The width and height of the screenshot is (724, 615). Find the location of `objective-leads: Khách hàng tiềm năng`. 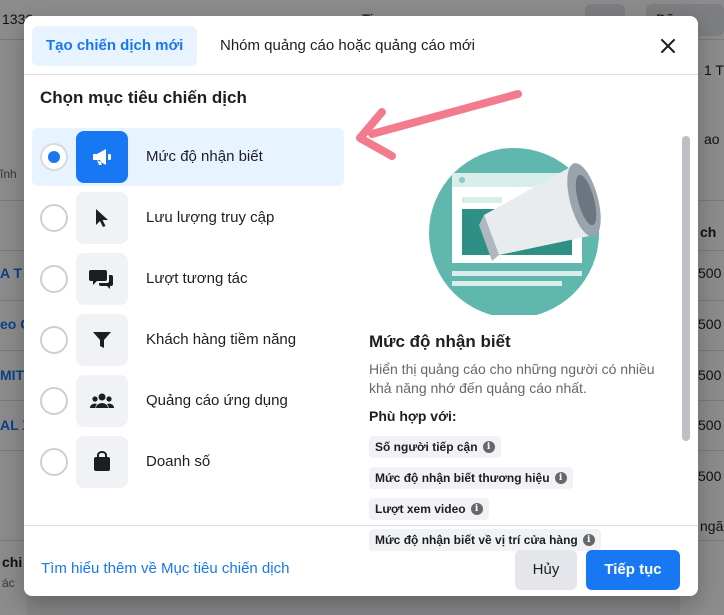

objective-leads: Khách hàng tiềm năng is located at coordinates (188, 340).